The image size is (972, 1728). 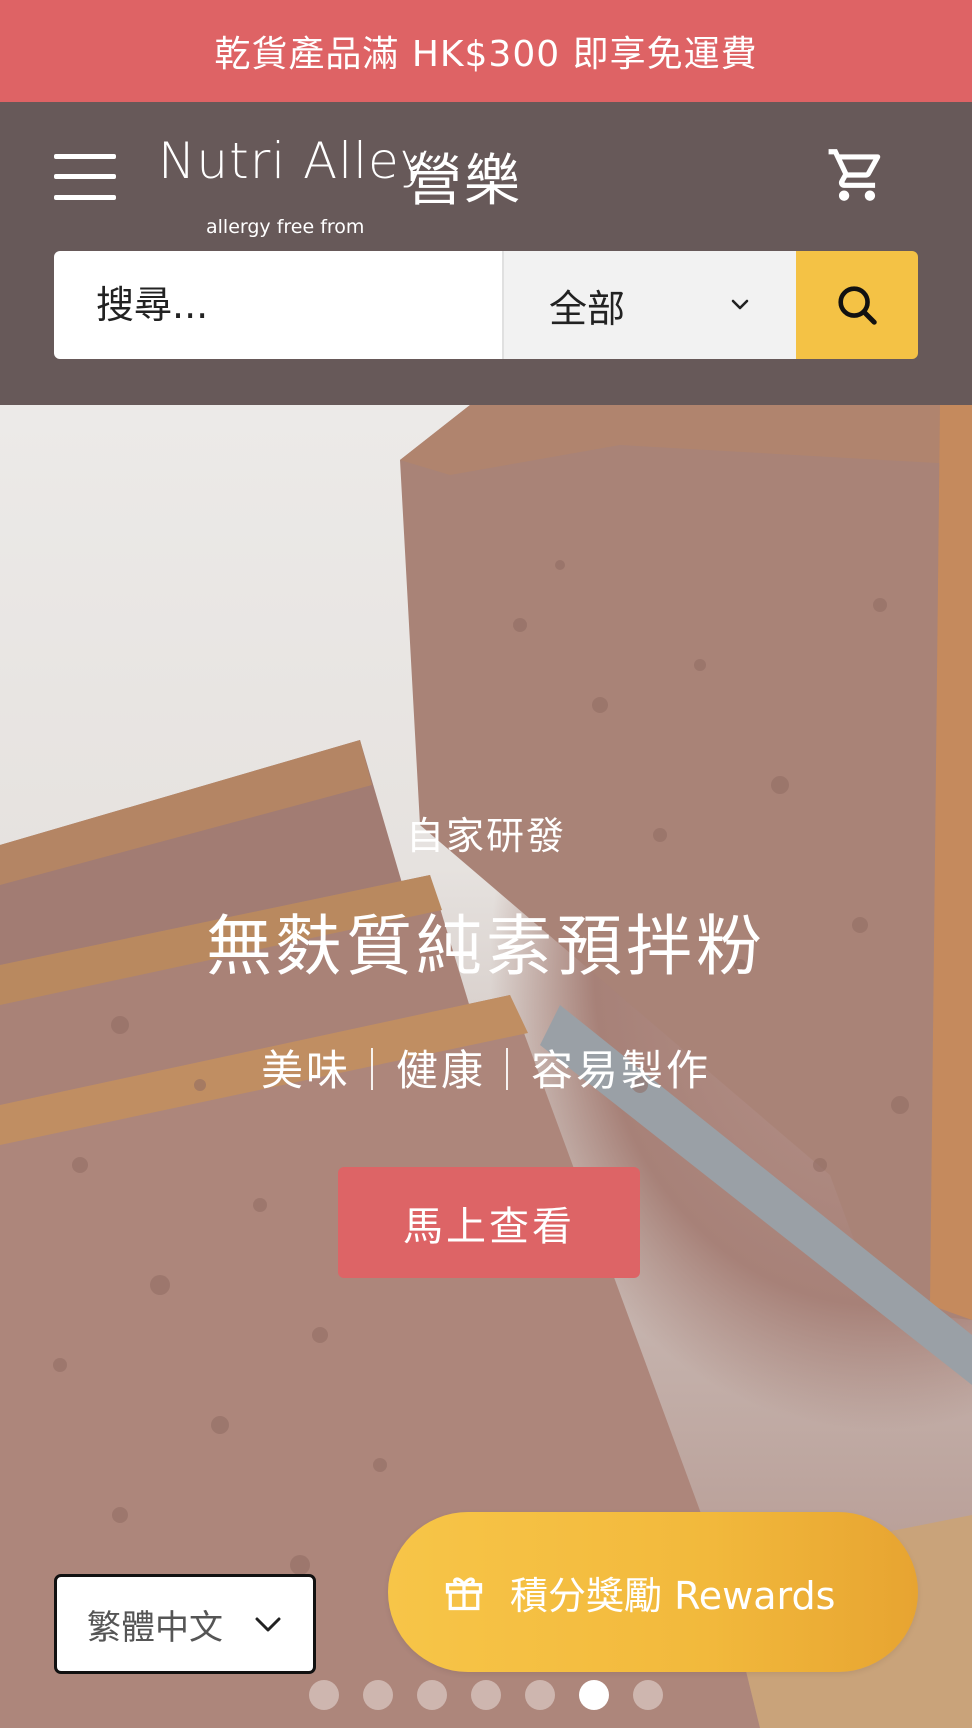 What do you see at coordinates (278, 305) in the screenshot?
I see `search-input` at bounding box center [278, 305].